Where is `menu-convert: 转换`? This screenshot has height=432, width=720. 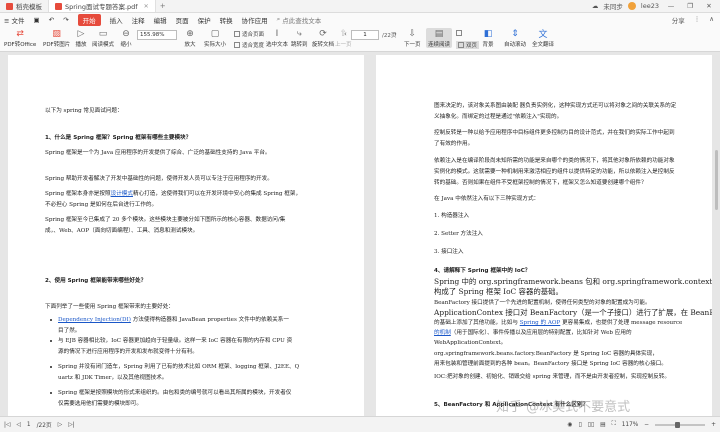 menu-convert: 转换 is located at coordinates (226, 20).